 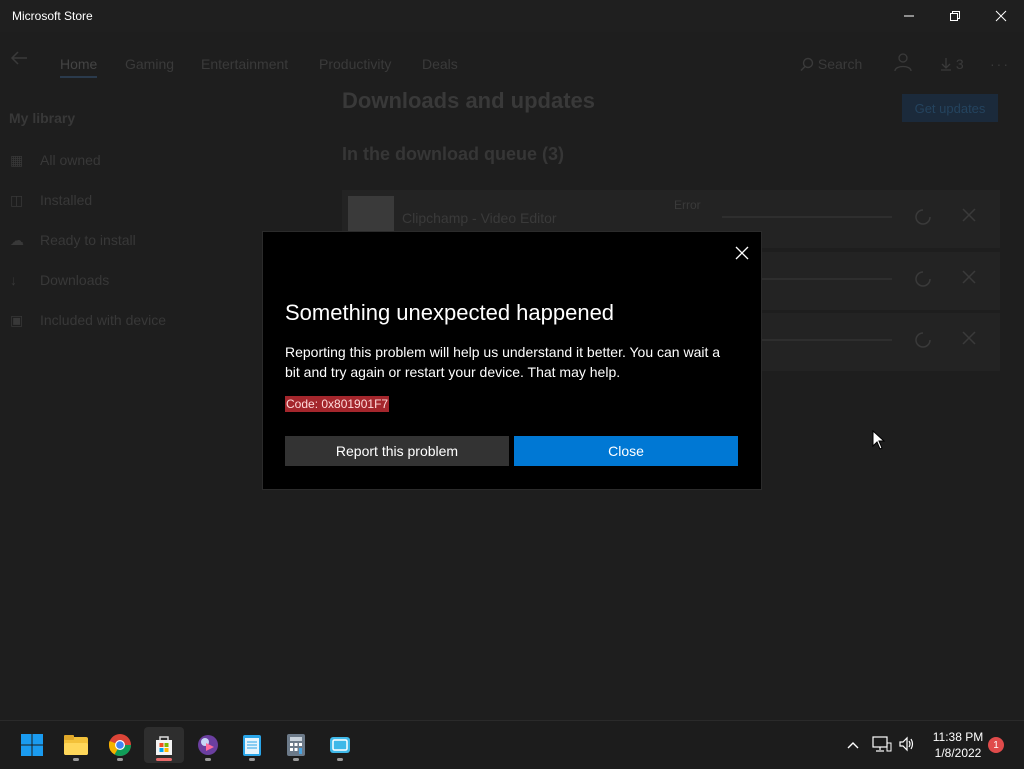 What do you see at coordinates (959, 64) in the screenshot?
I see `downloads-count: 3` at bounding box center [959, 64].